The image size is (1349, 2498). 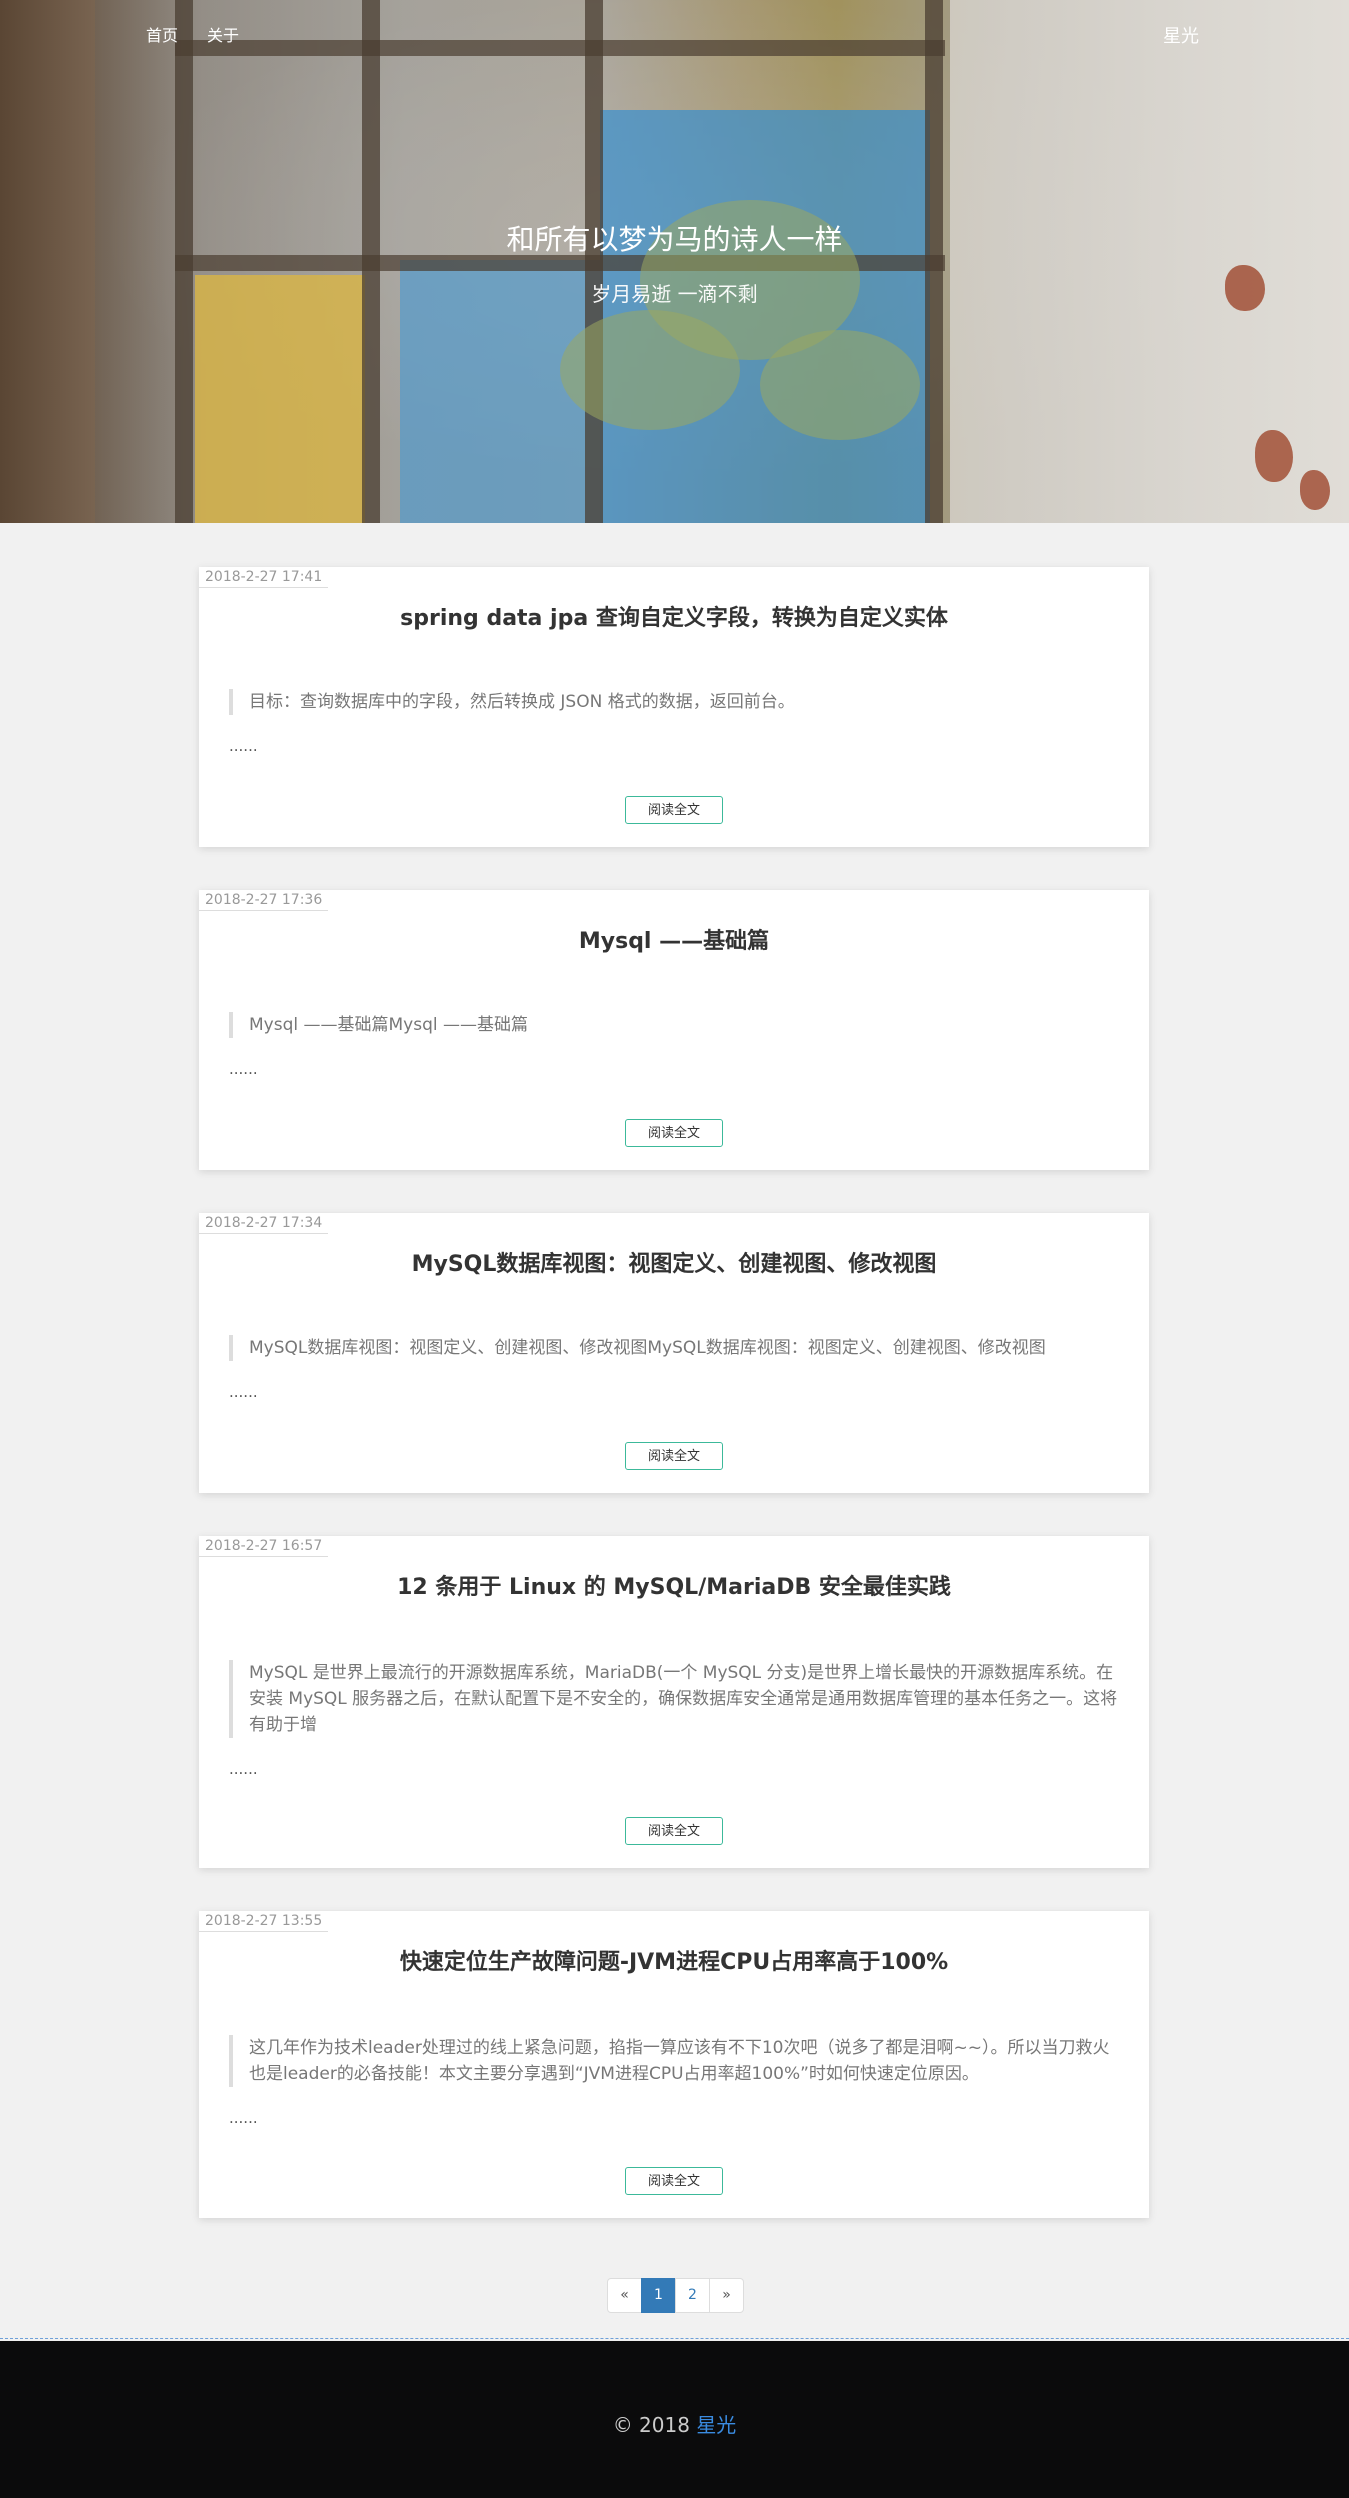 What do you see at coordinates (651, 2425) in the screenshot?
I see `copyright-text: © 2018` at bounding box center [651, 2425].